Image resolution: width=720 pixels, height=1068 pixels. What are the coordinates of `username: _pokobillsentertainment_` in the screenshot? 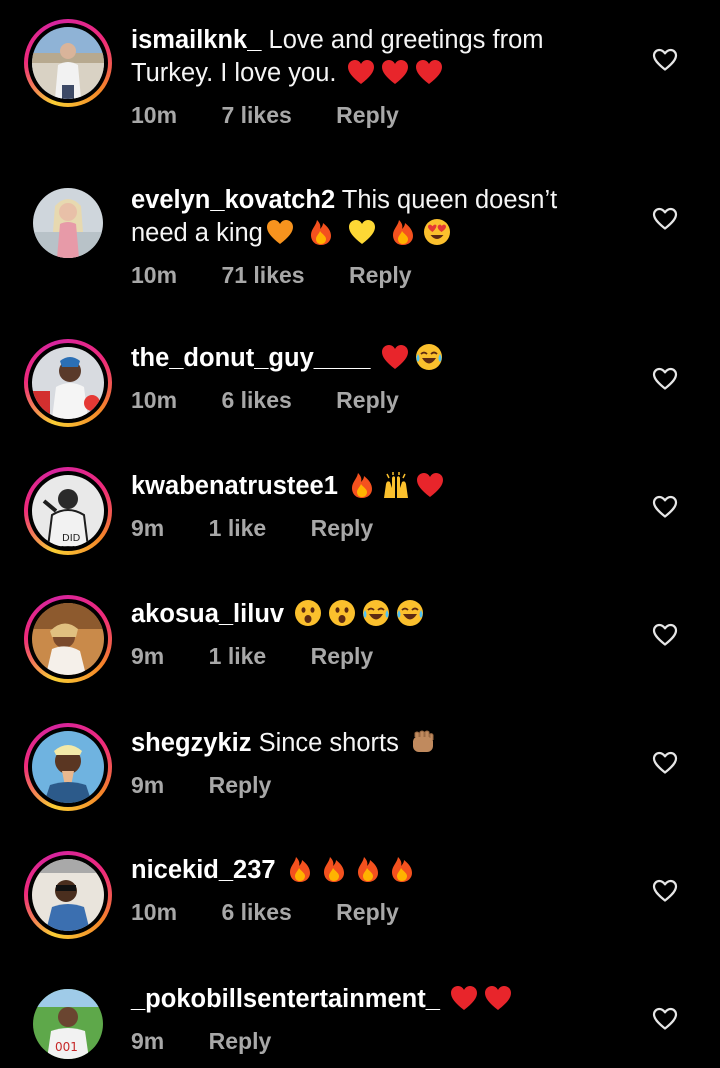 It's located at (285, 999).